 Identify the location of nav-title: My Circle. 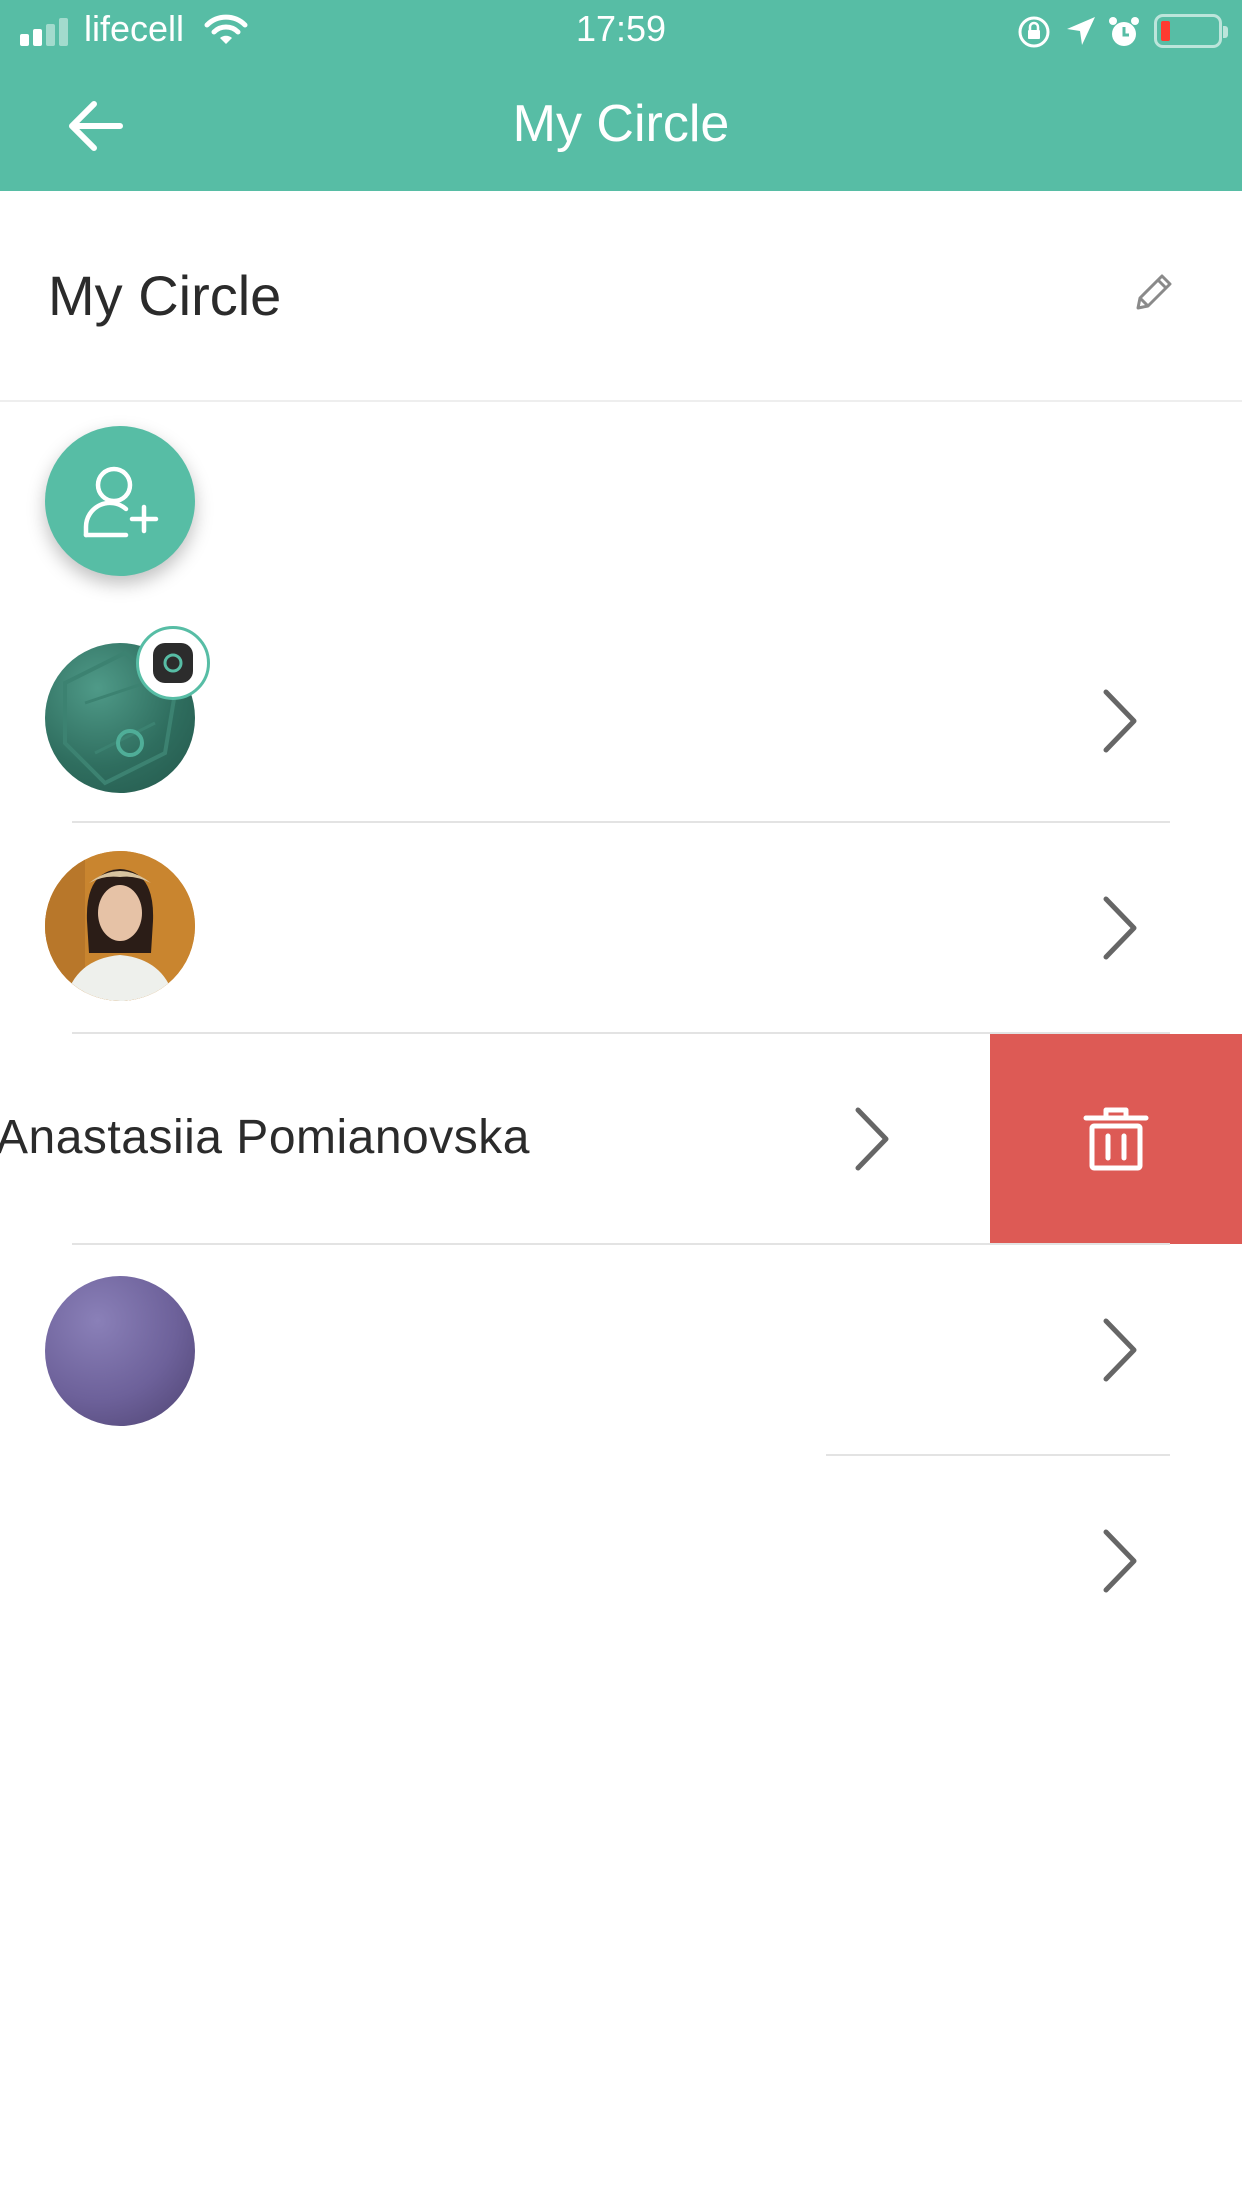
(621, 124).